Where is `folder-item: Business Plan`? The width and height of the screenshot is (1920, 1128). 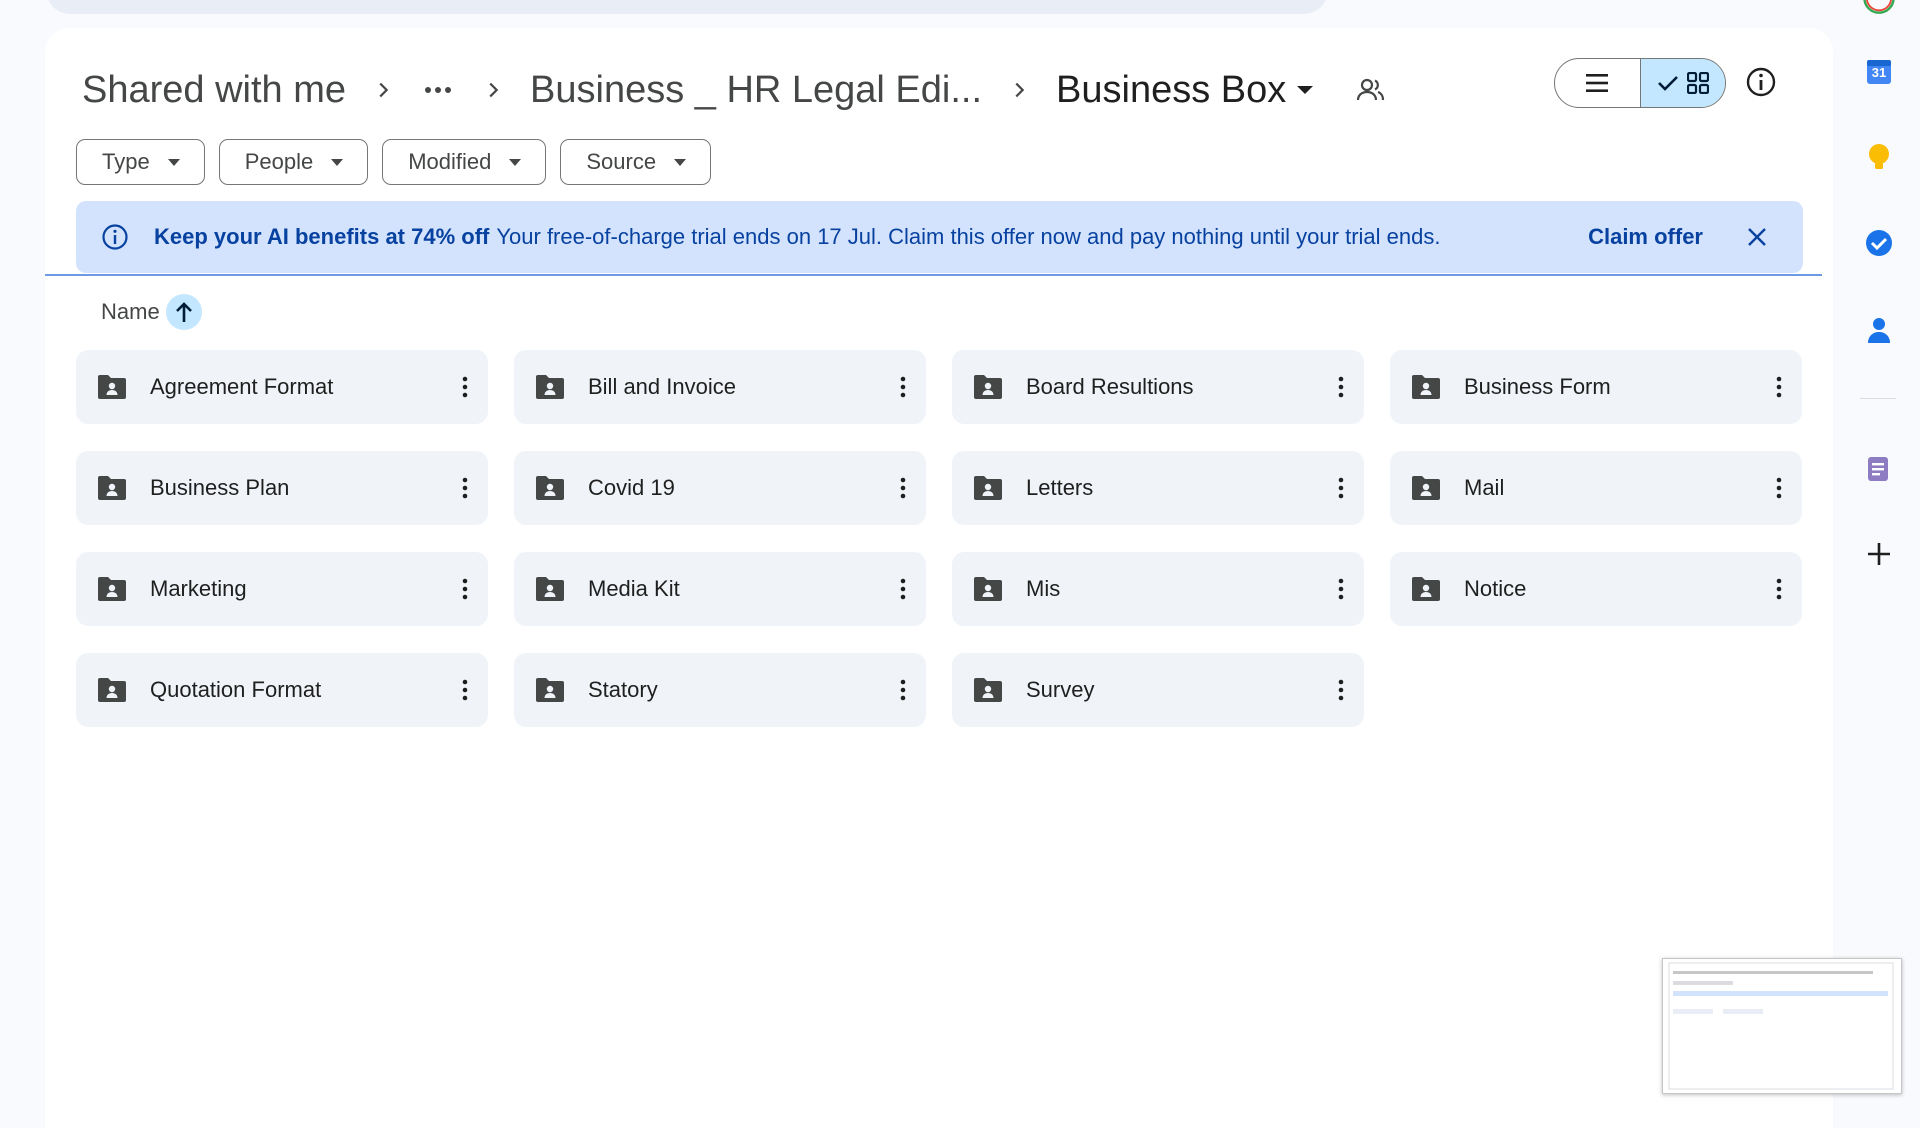 folder-item: Business Plan is located at coordinates (282, 488).